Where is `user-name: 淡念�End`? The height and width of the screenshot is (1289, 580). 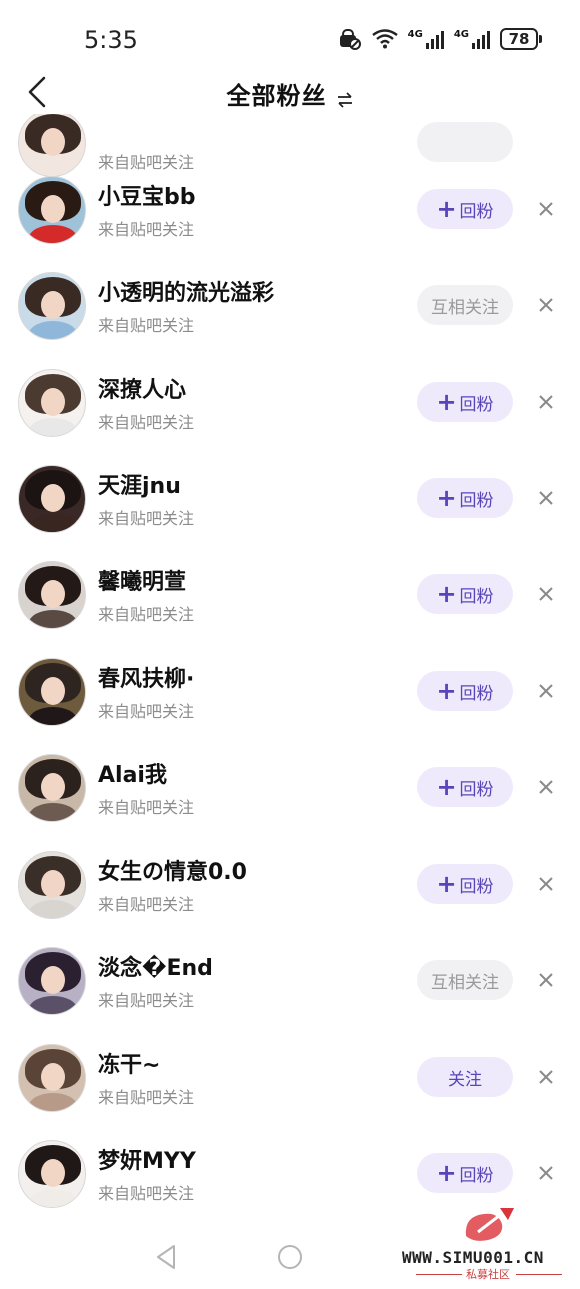 user-name: 淡念�End is located at coordinates (155, 966).